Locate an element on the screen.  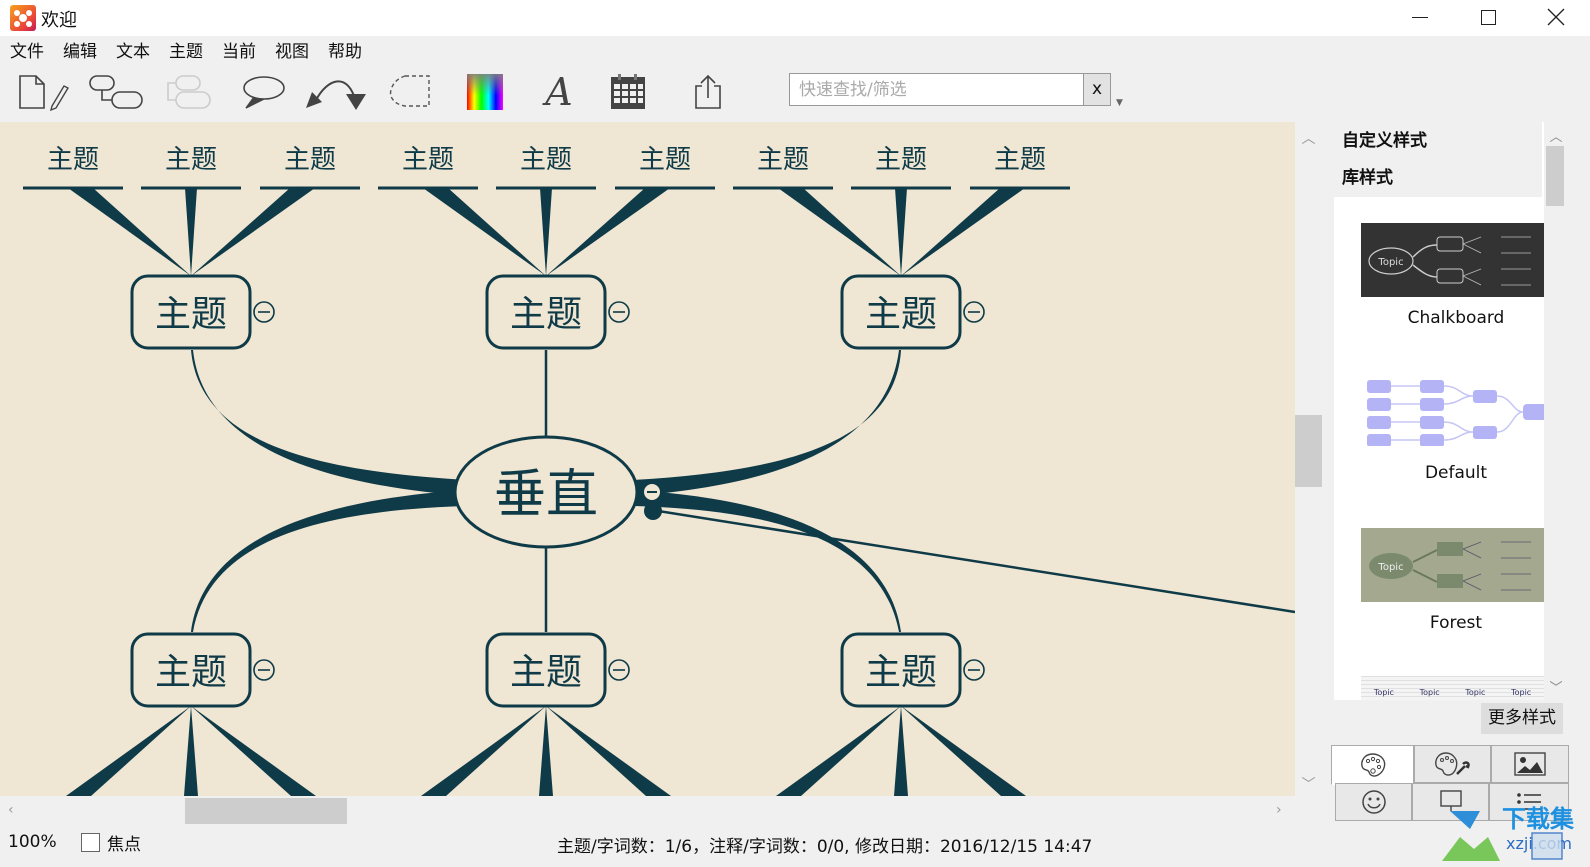
focus-label: 焦点 is located at coordinates (124, 845).